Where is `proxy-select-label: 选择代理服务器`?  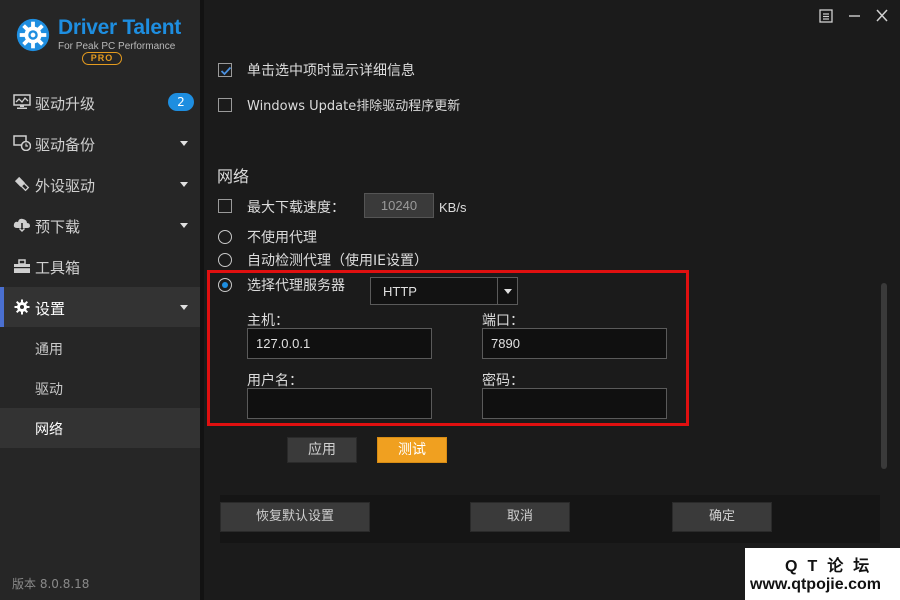
proxy-select-label: 选择代理服务器 is located at coordinates (296, 286).